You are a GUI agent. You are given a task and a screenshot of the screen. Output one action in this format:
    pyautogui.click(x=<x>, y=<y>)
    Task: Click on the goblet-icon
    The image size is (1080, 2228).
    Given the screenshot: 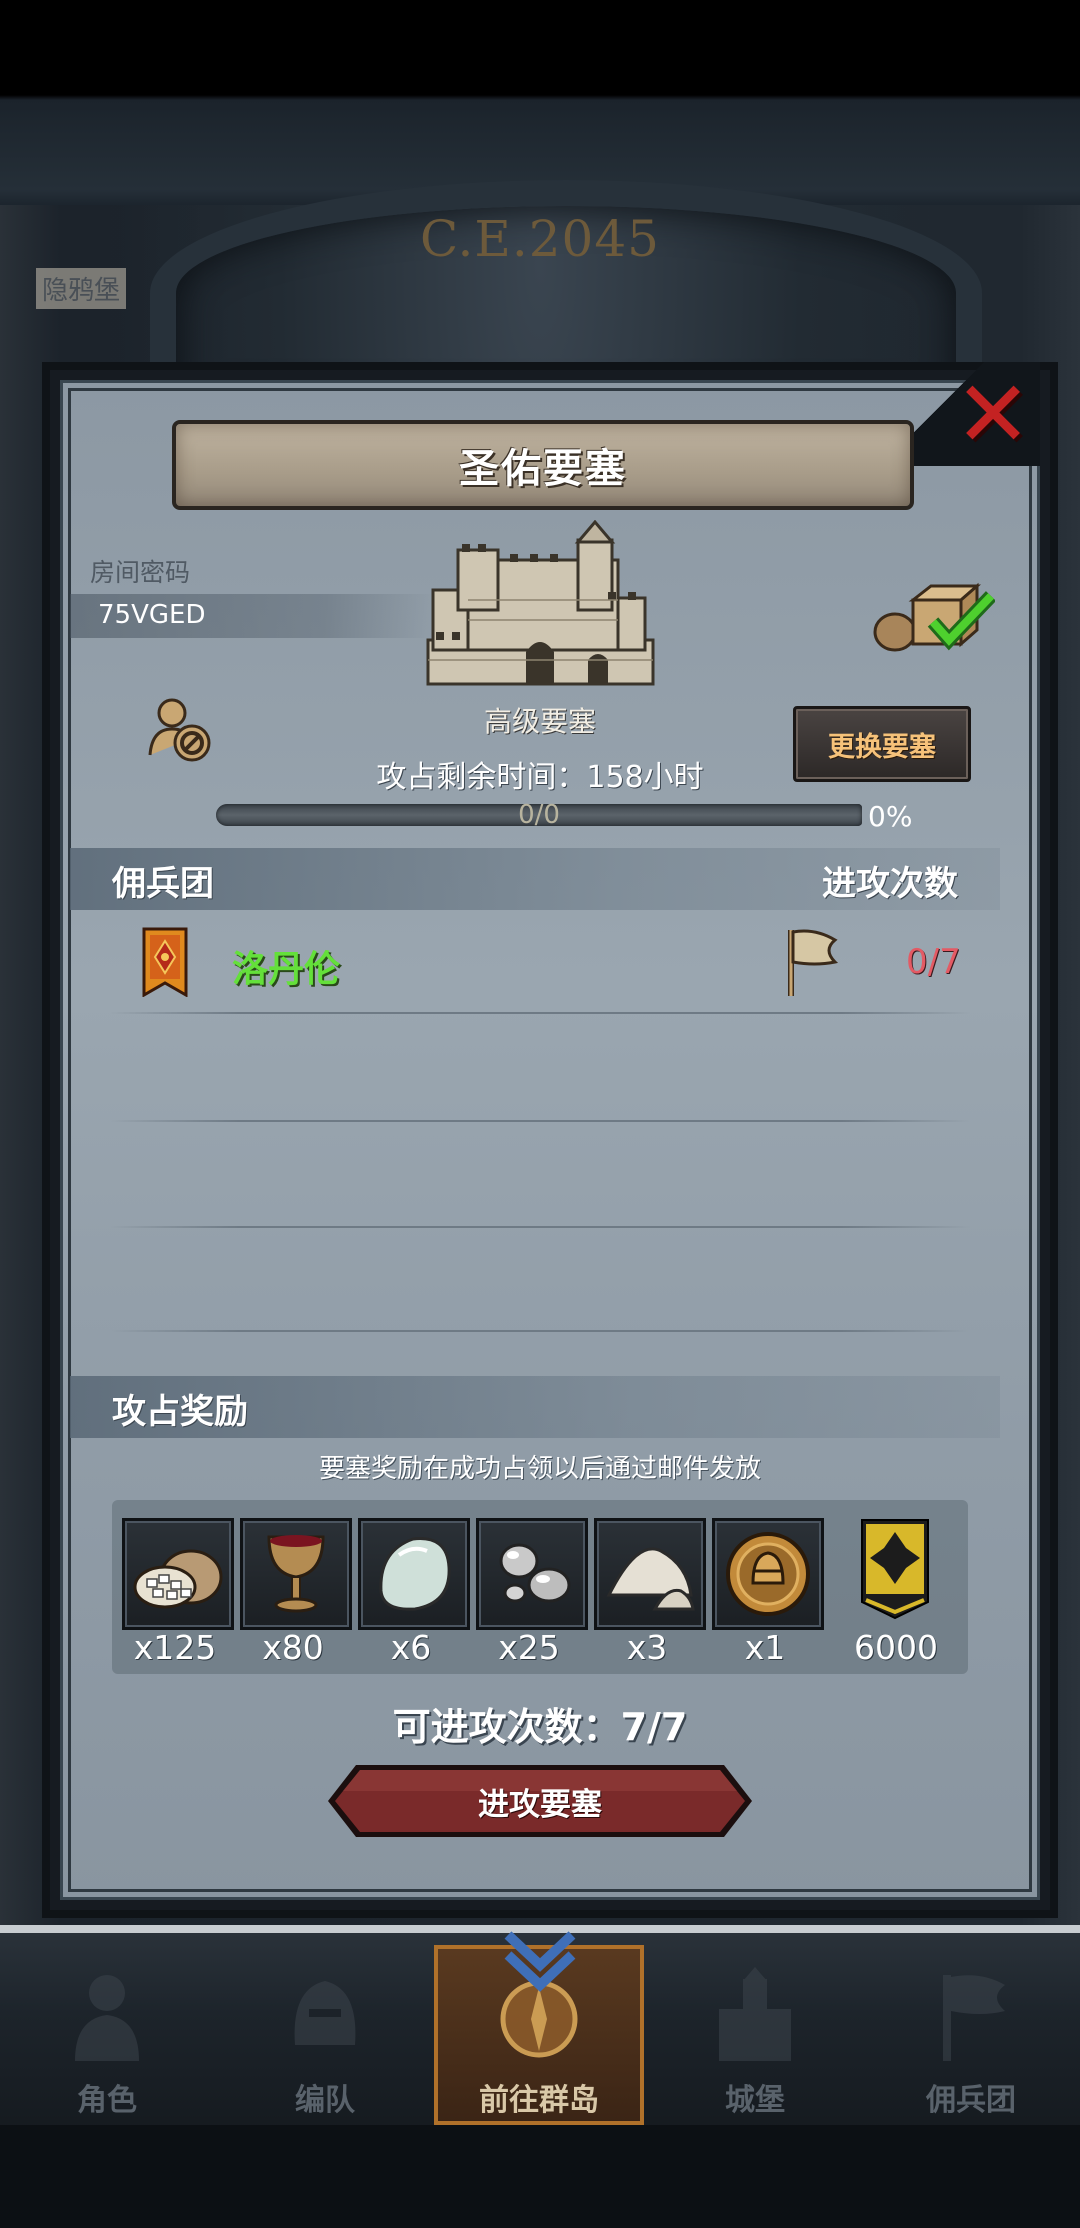 What is the action you would take?
    pyautogui.click(x=296, y=1574)
    